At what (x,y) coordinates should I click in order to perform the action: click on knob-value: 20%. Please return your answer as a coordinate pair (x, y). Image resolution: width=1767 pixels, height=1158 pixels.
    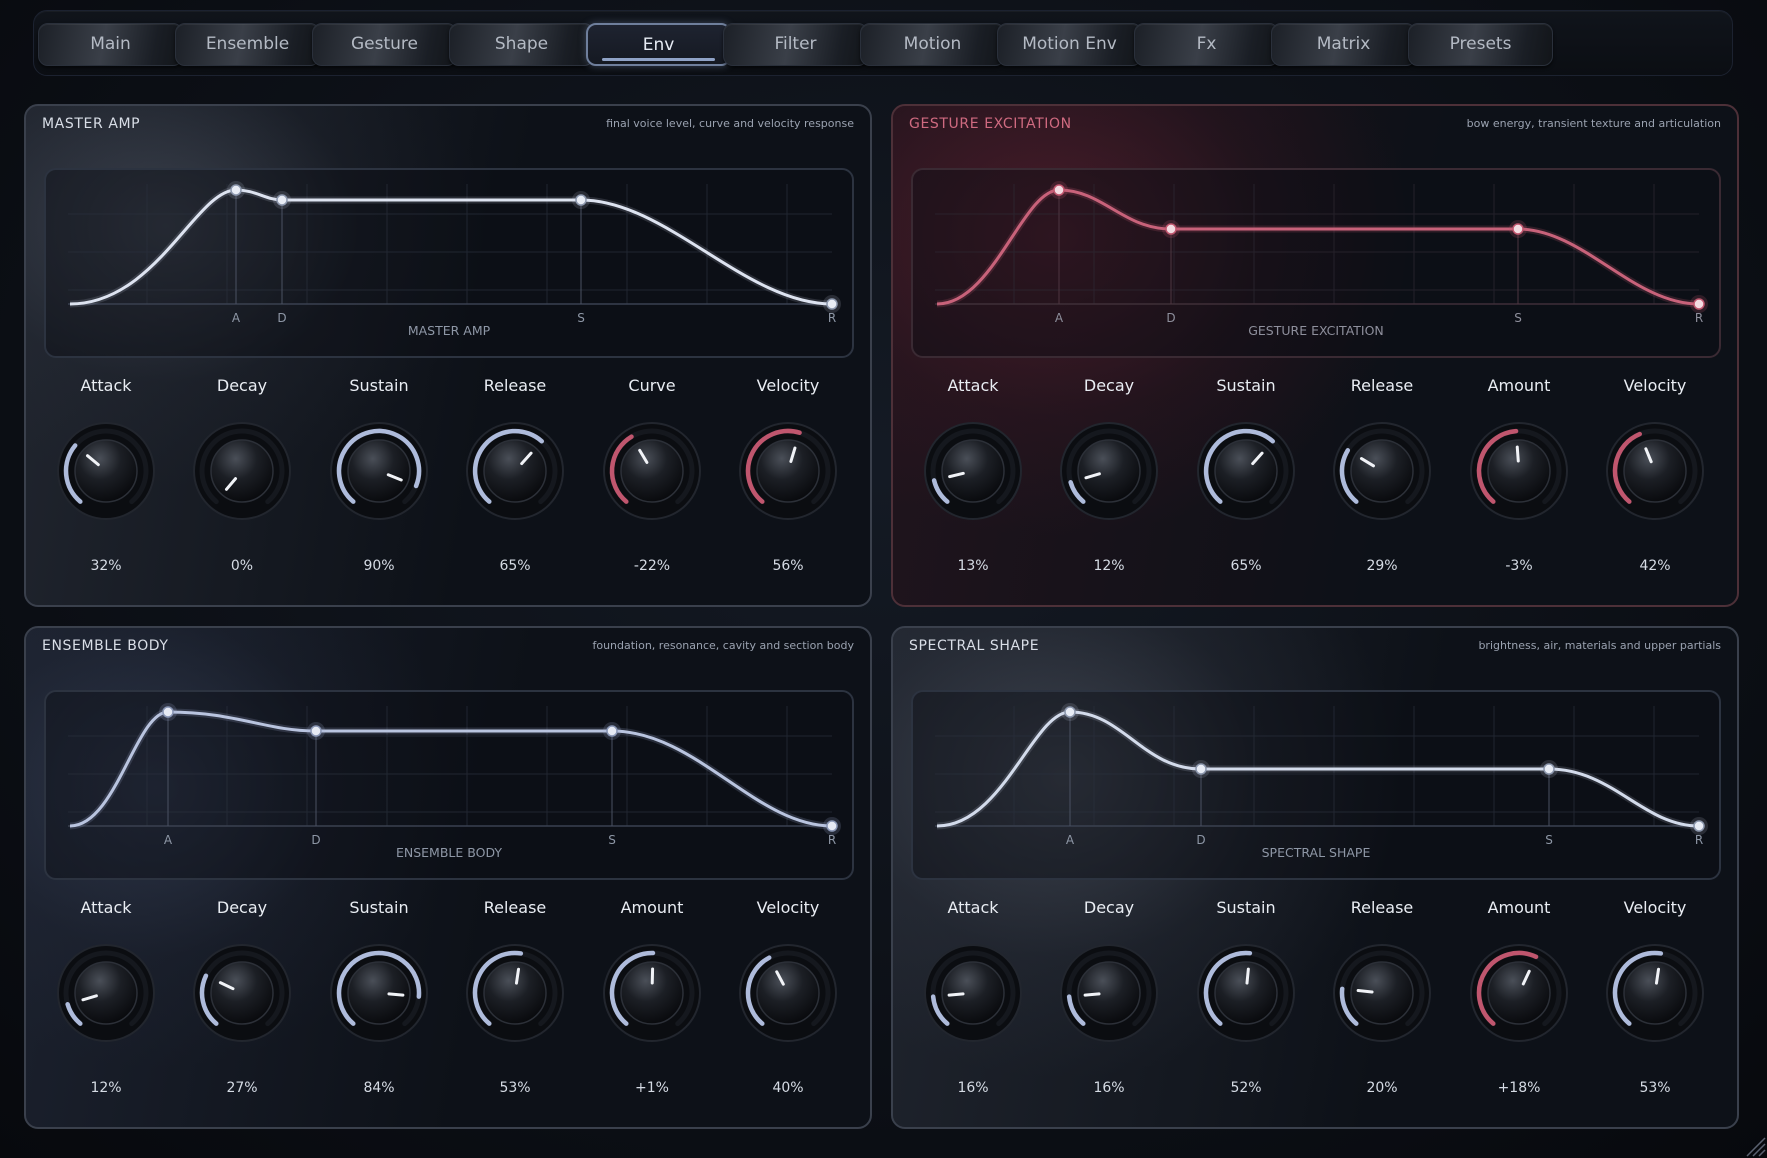
    Looking at the image, I should click on (1382, 1088).